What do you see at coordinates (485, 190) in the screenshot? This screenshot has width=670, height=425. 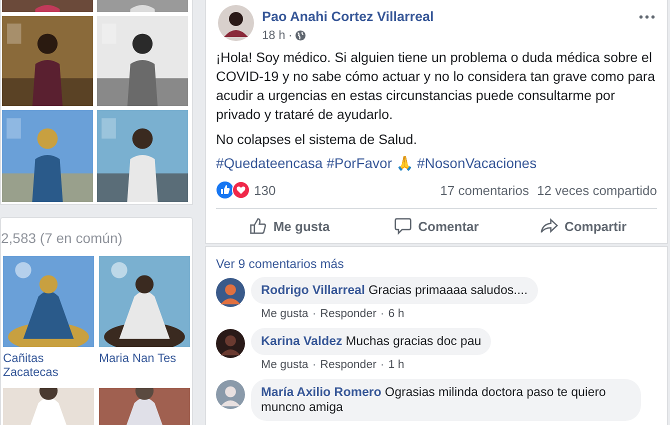 I see `comments-count: 17 comentarios` at bounding box center [485, 190].